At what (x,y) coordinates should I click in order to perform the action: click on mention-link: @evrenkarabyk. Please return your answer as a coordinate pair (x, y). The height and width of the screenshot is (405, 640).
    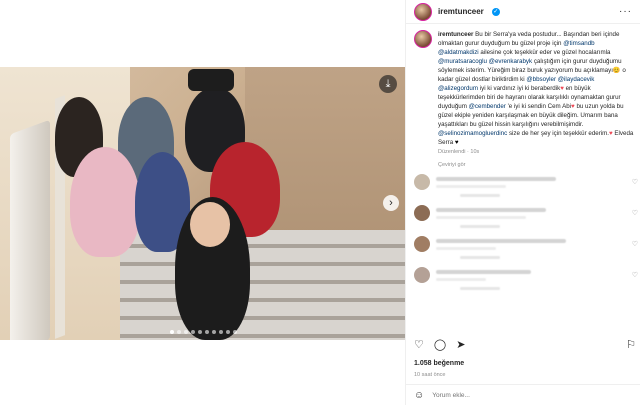
    Looking at the image, I should click on (510, 61).